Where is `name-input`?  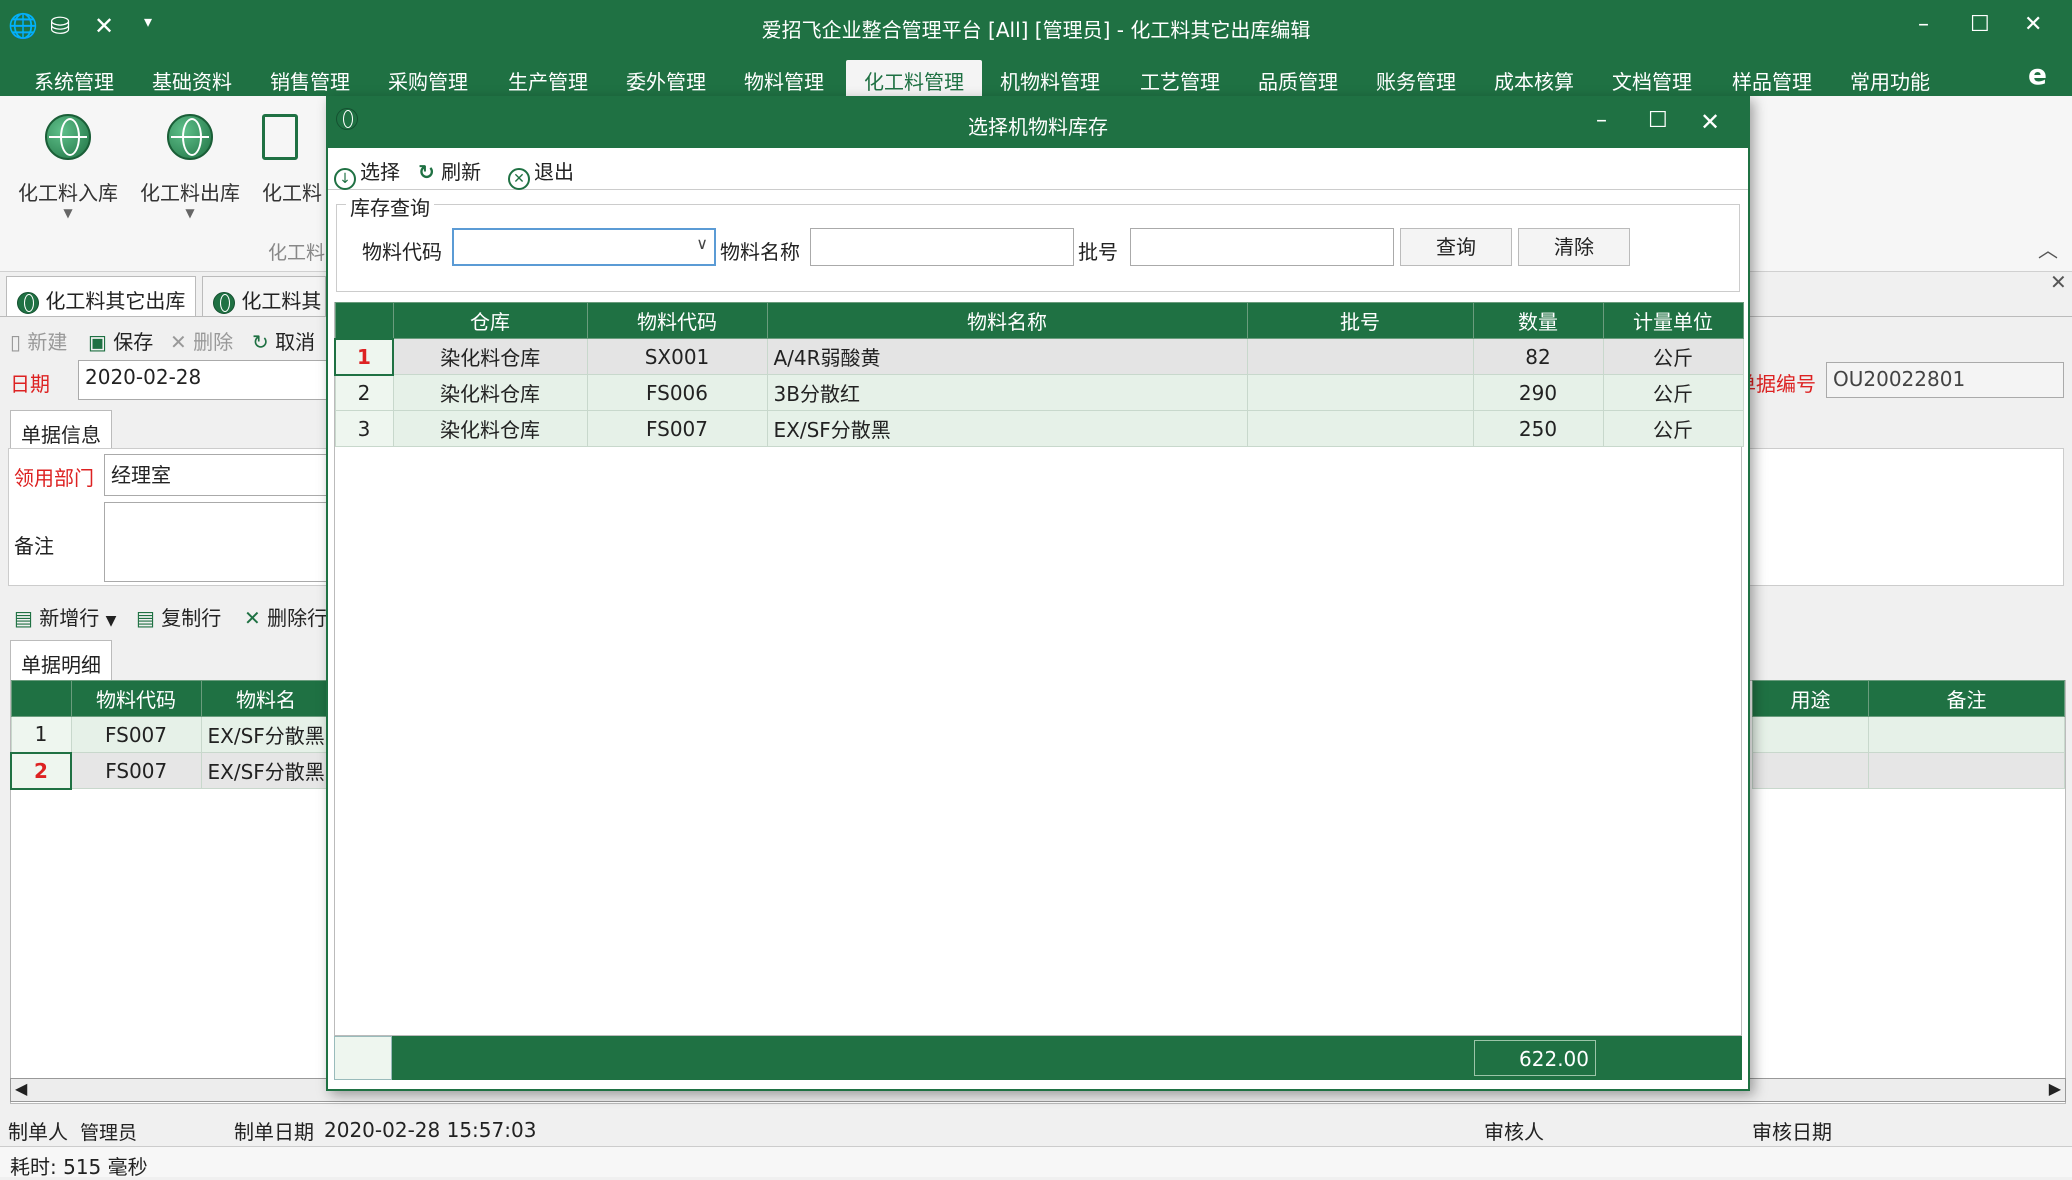
name-input is located at coordinates (942, 247).